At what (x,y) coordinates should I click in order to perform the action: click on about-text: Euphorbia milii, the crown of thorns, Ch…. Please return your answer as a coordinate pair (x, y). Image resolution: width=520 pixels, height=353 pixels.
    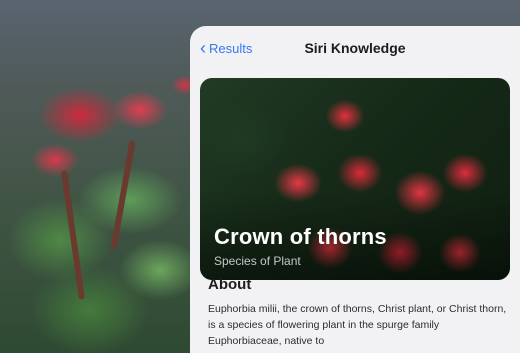
    Looking at the image, I should click on (357, 325).